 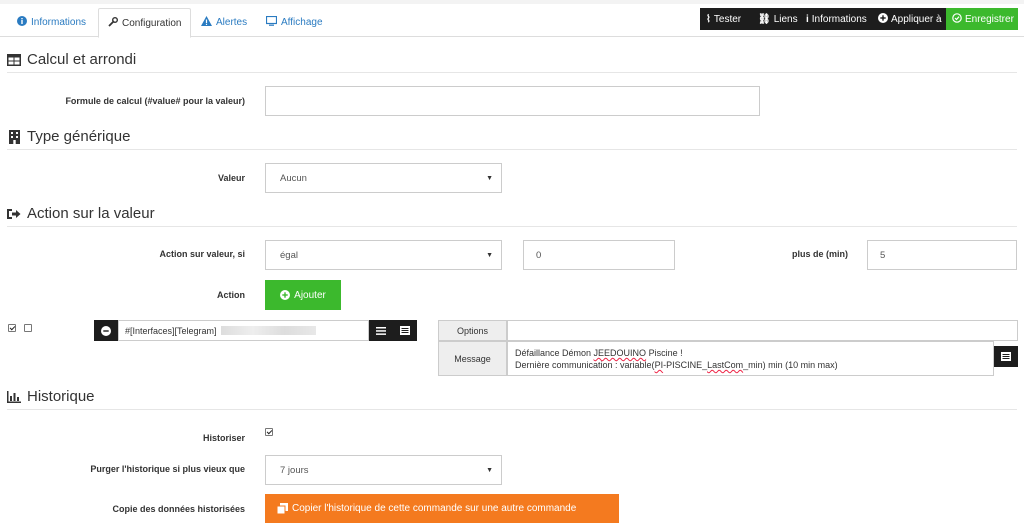 I want to click on section-generique-title: Type générique, so click(x=68, y=136).